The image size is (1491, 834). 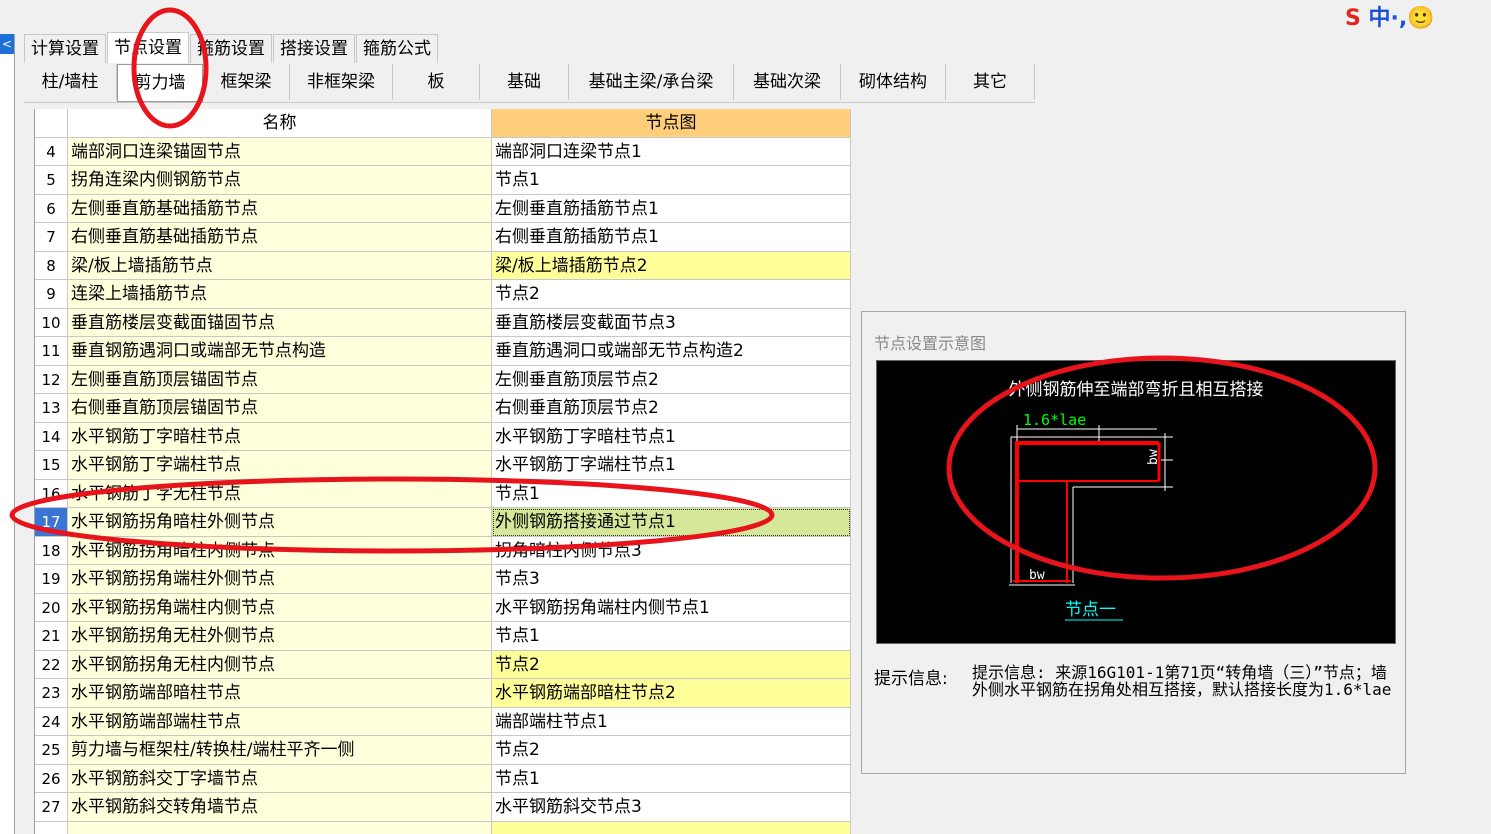 What do you see at coordinates (671, 322) in the screenshot?
I see `row-node: 垂直筋楼层变截面节点3` at bounding box center [671, 322].